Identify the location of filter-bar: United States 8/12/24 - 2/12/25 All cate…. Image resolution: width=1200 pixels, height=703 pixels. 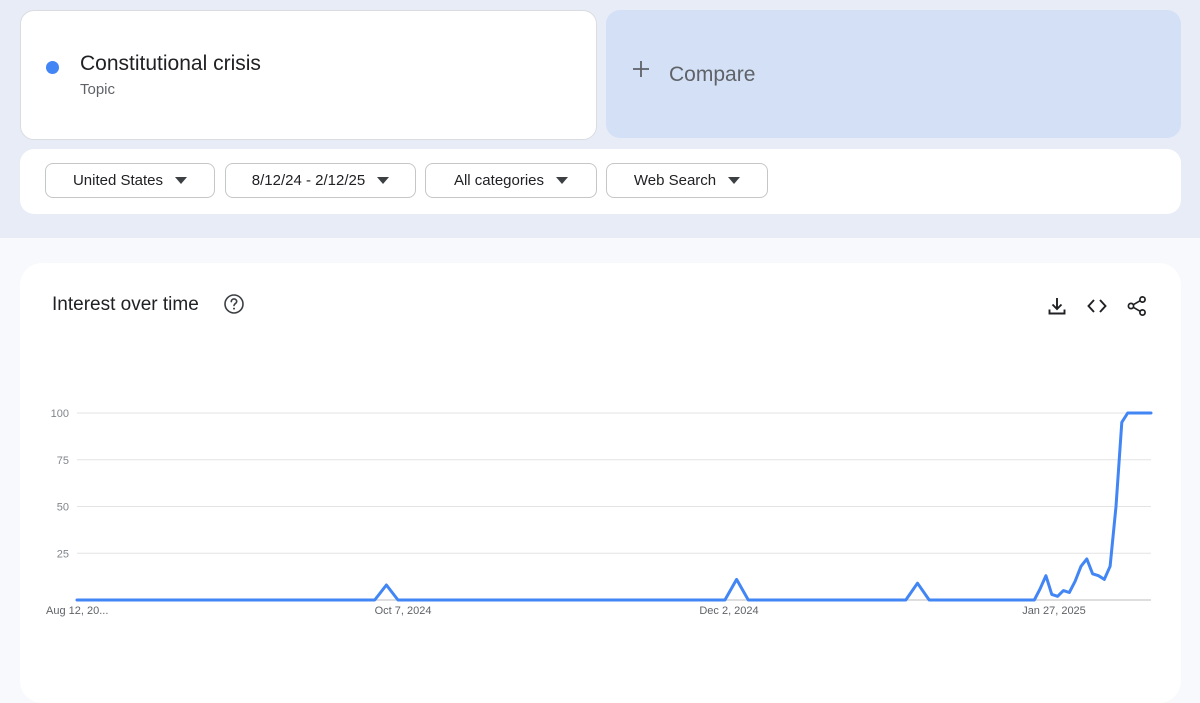
(600, 181).